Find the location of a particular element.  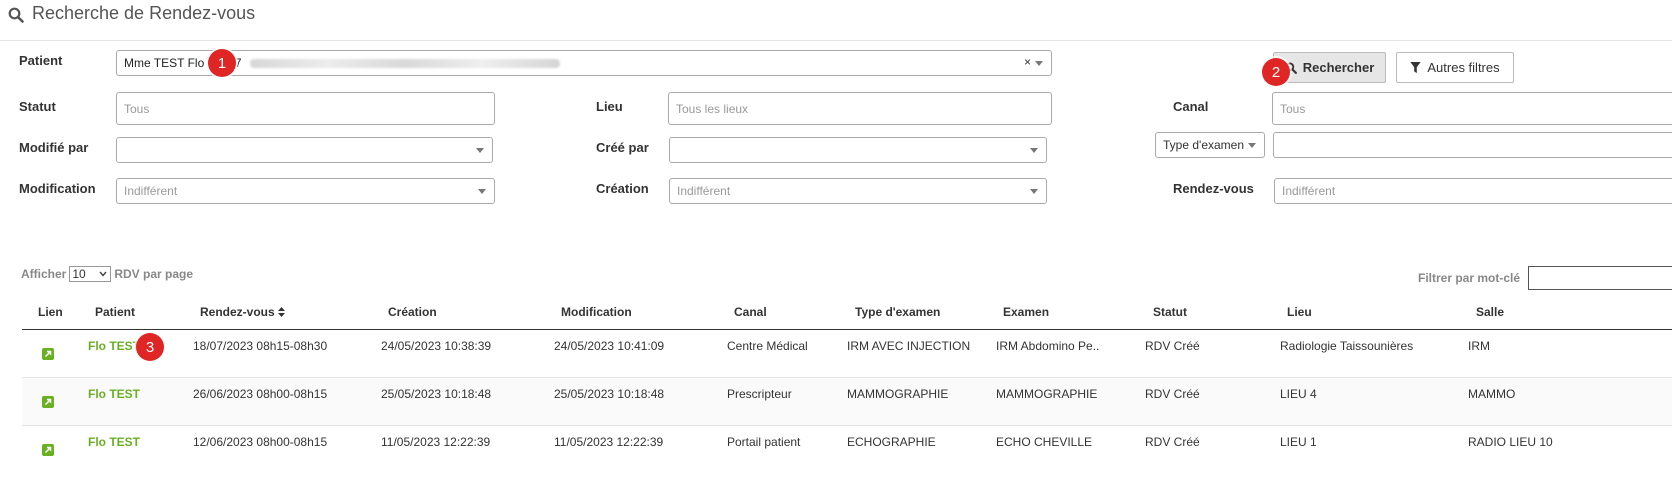

search-icon is located at coordinates (16, 15).